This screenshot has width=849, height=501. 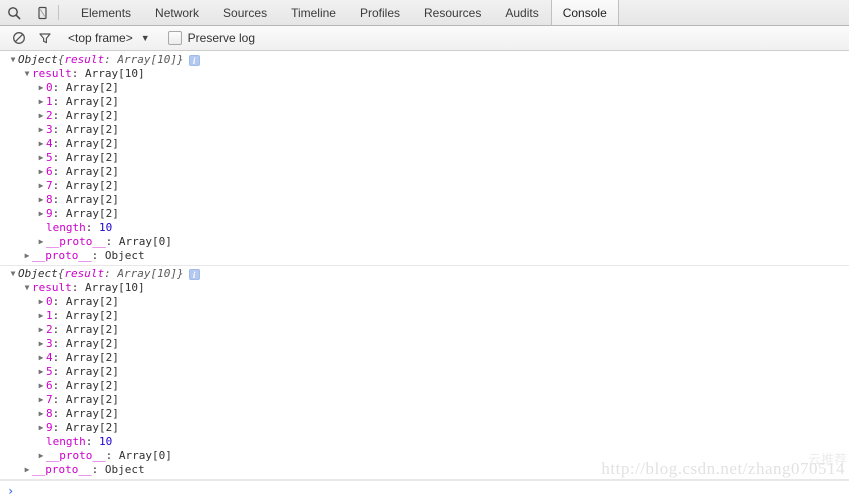 I want to click on clear-console-icon, so click(x=19, y=38).